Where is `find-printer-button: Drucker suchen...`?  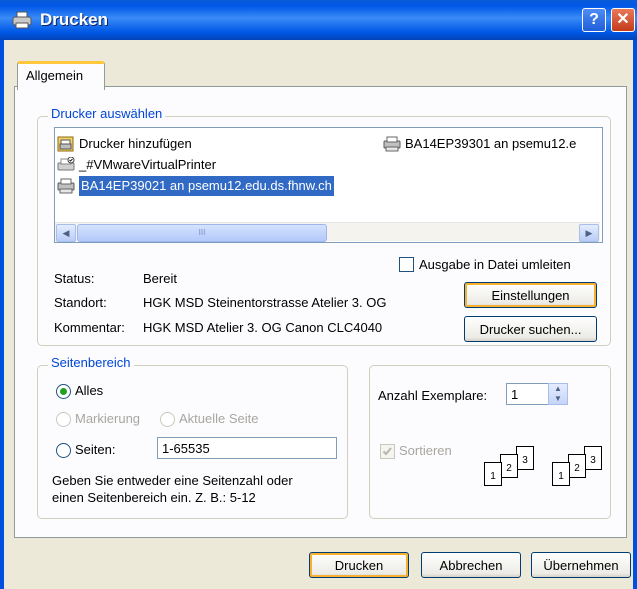
find-printer-button: Drucker suchen... is located at coordinates (530, 329).